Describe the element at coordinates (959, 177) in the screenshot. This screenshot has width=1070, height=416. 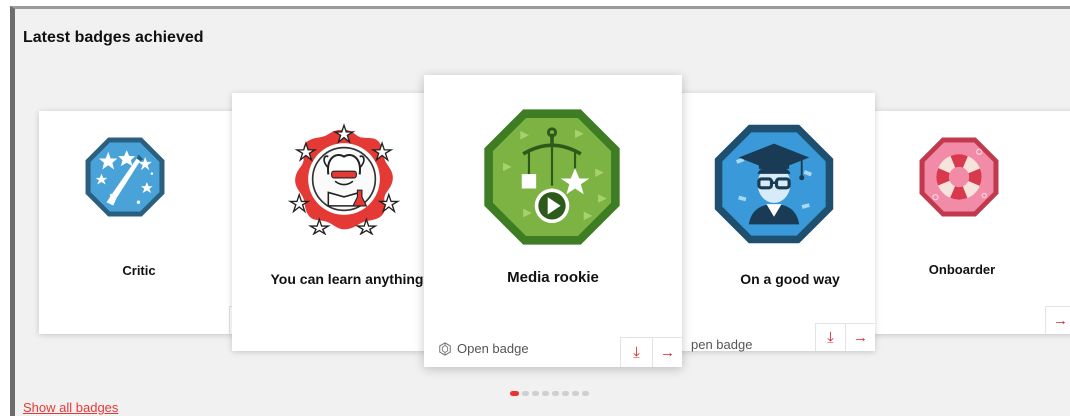
I see `lifebuoy-badge-icon` at that location.